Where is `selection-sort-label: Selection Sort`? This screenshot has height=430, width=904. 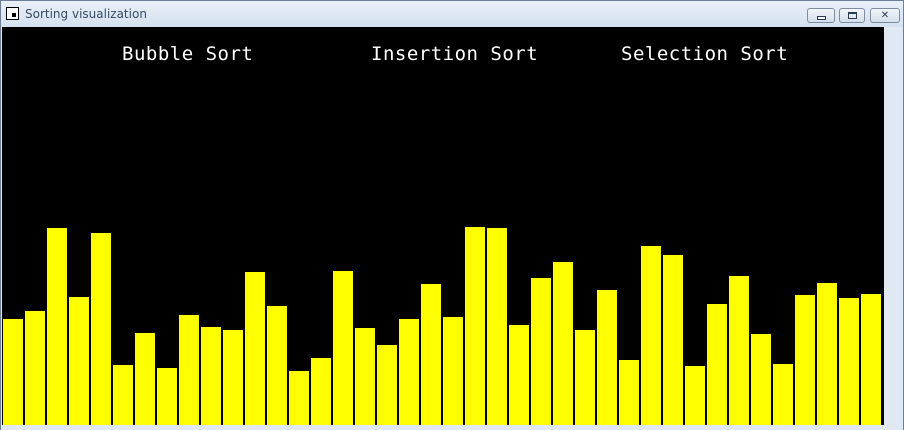 selection-sort-label: Selection Sort is located at coordinates (705, 54).